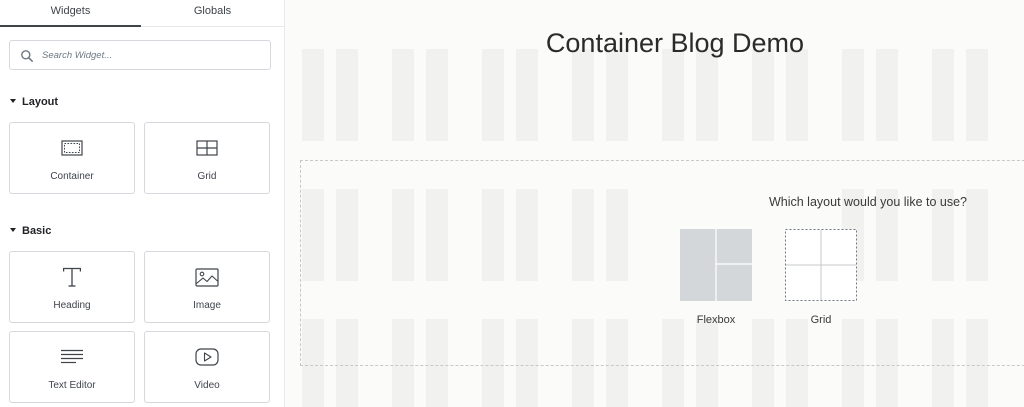  I want to click on category-layout-toggle: Layout, so click(34, 102).